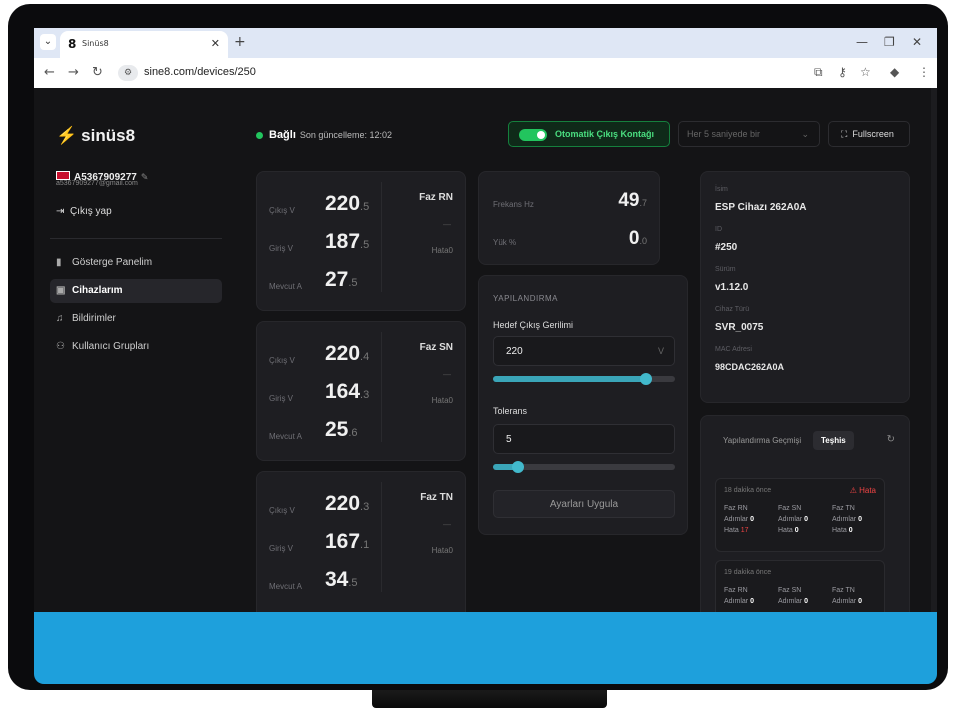 The width and height of the screenshot is (956, 708). Describe the element at coordinates (381, 237) in the screenshot. I see `divider` at that location.